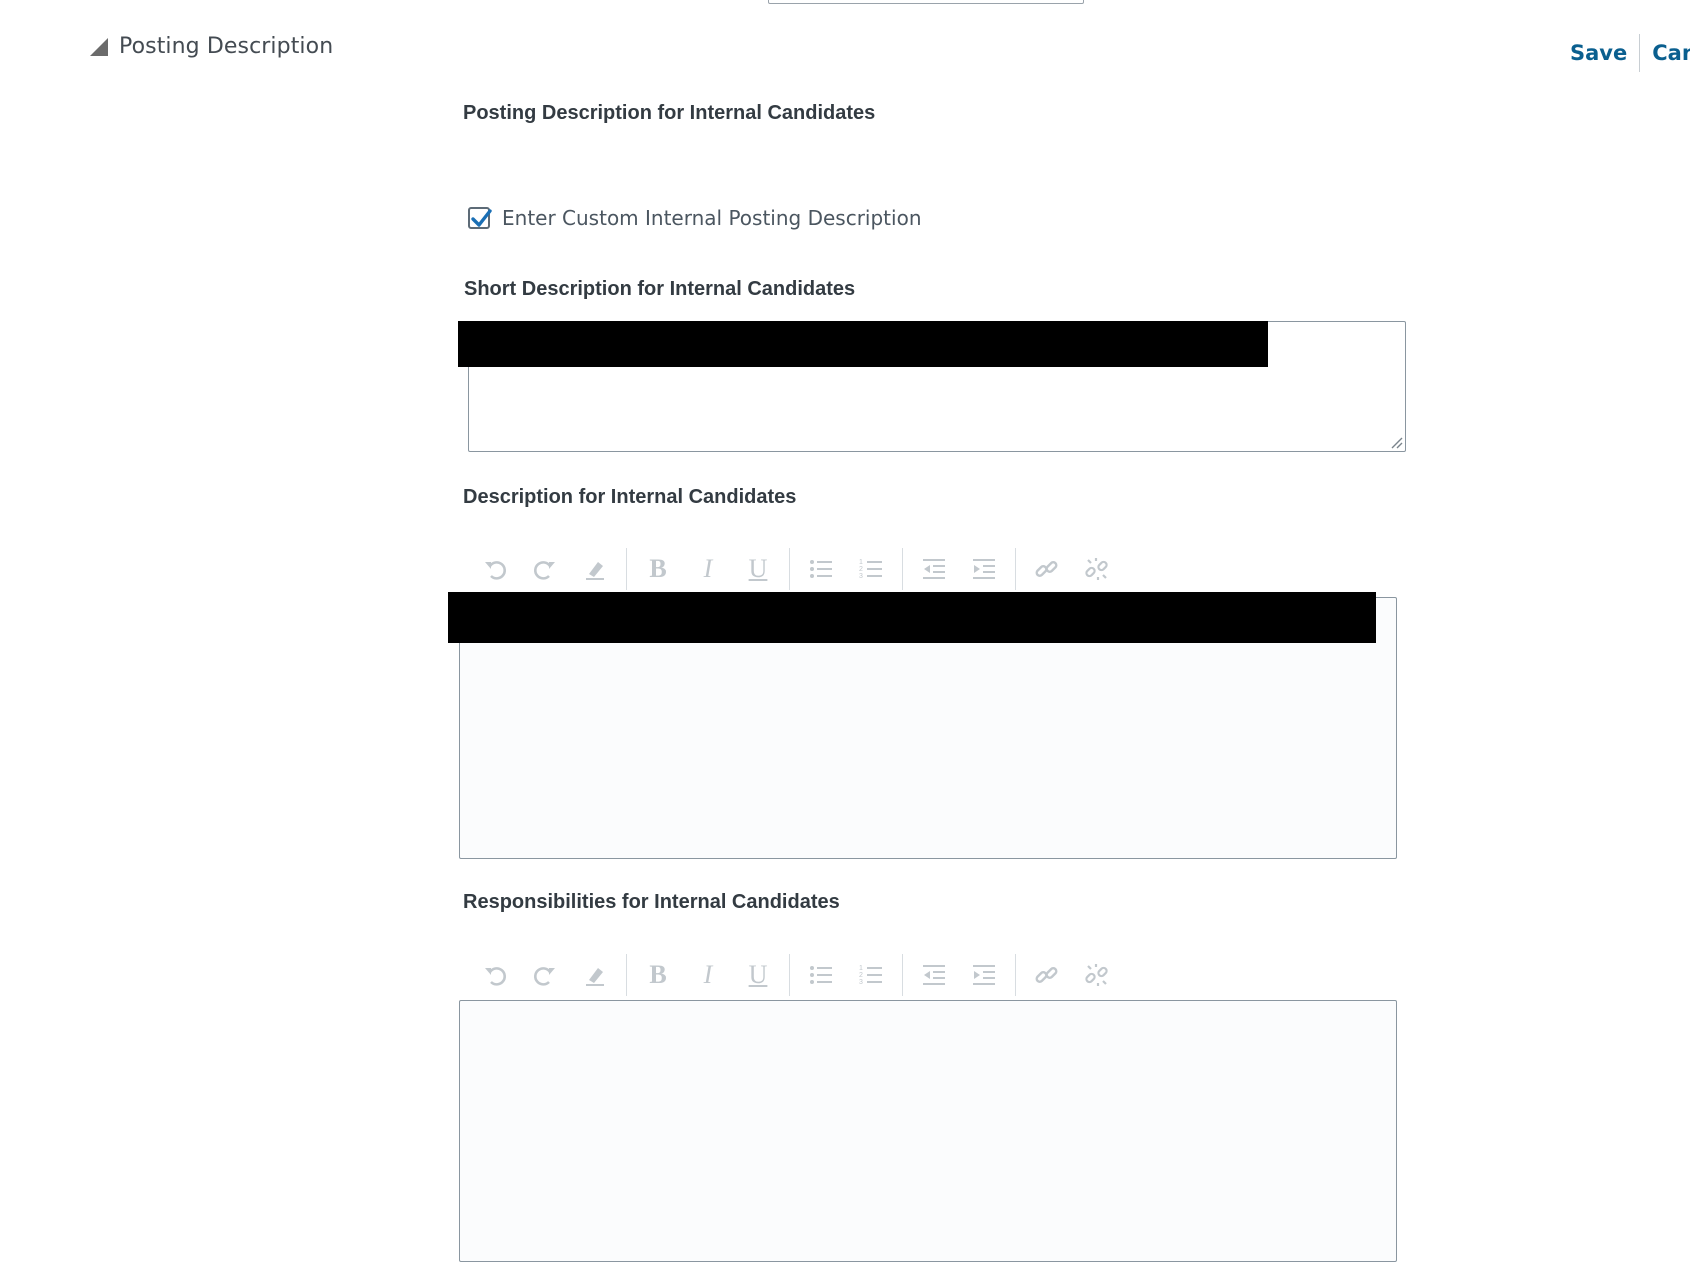 The height and width of the screenshot is (1278, 1690). I want to click on responsibilities-toolbar: B I U 123, so click(796, 975).